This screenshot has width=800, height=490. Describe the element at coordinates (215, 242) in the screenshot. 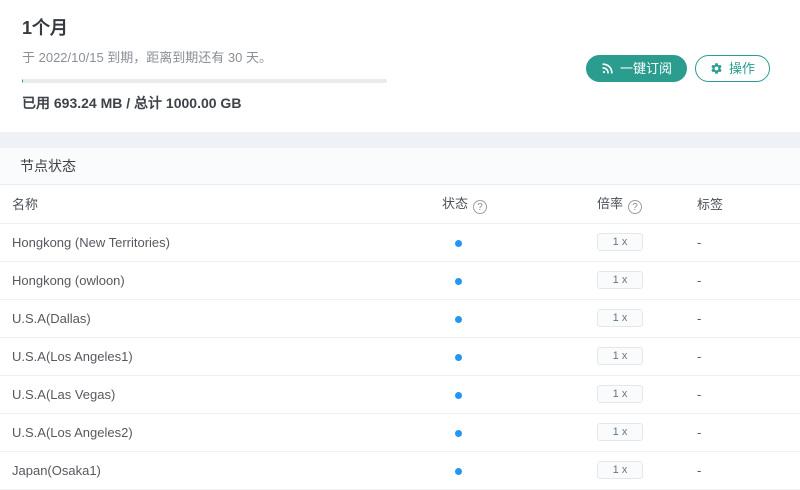

I see `node-name: Hongkong (New Territories)` at that location.